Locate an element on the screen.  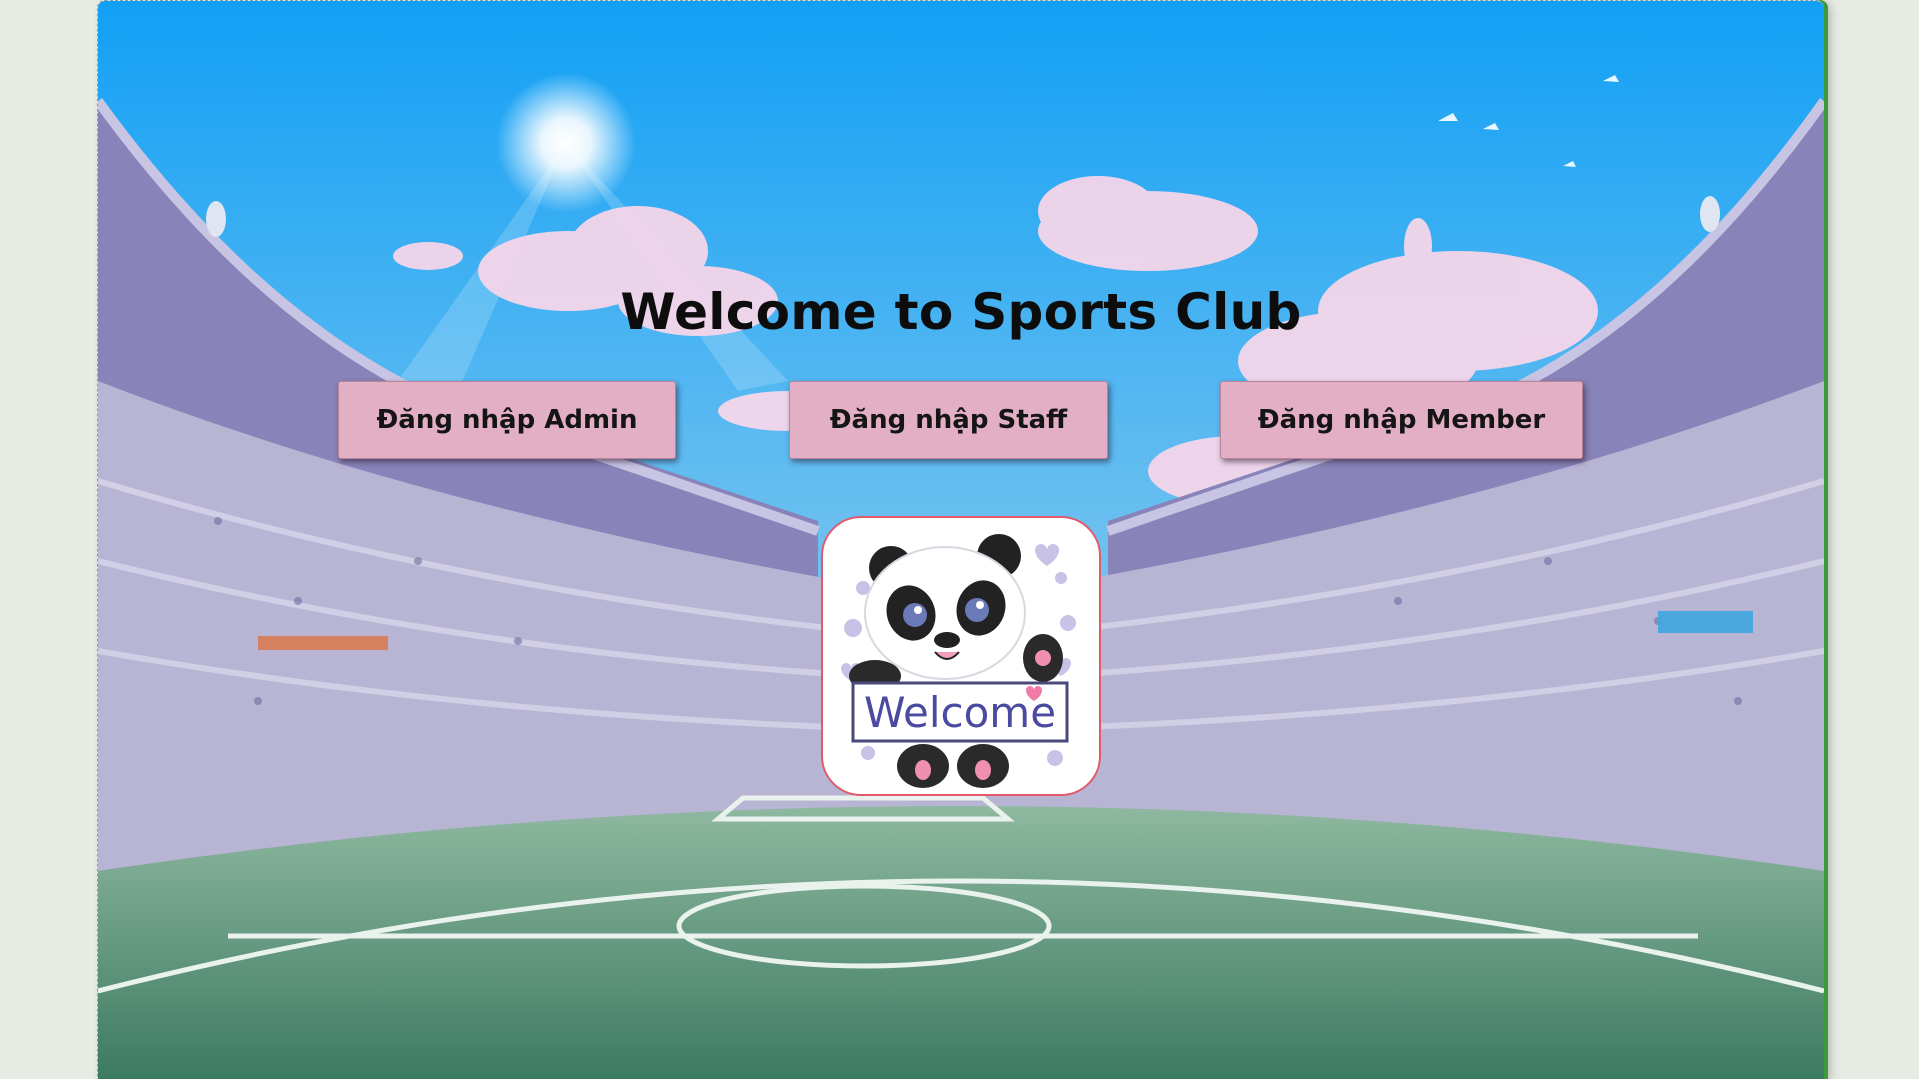
page-title: Welcome to Sports Club is located at coordinates (961, 312).